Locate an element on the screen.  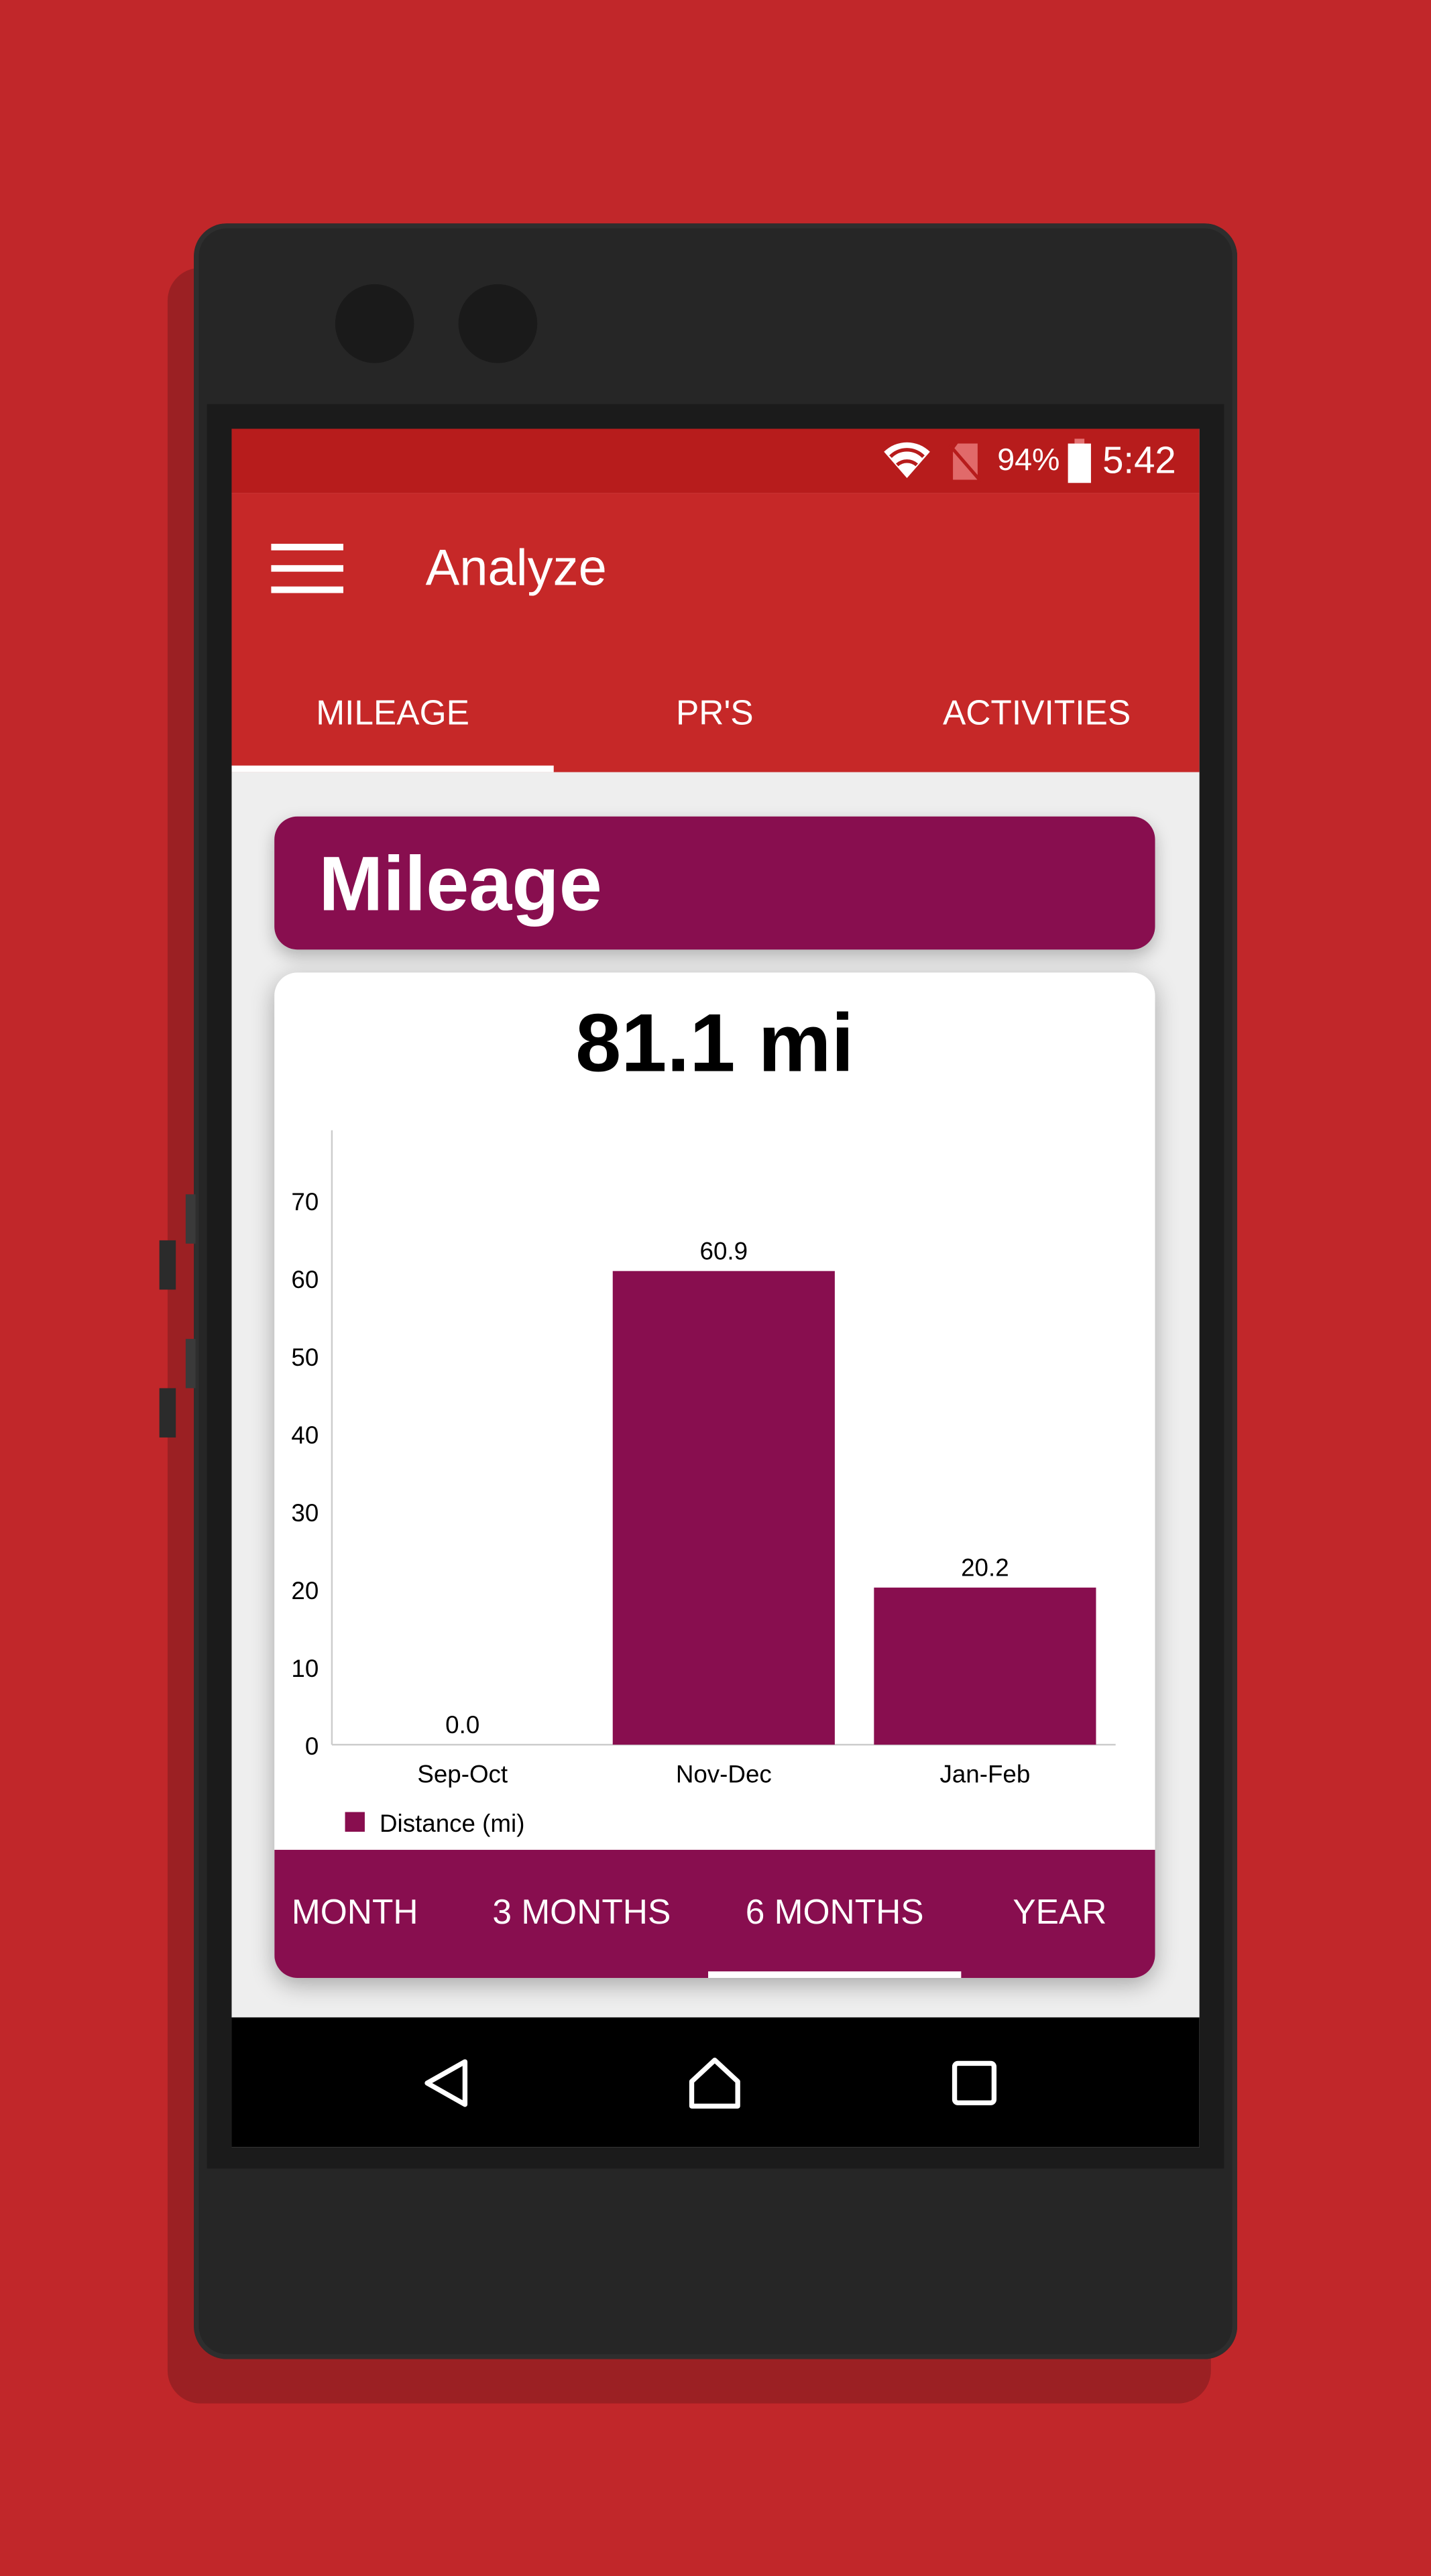
clock: 5:42 is located at coordinates (1139, 459).